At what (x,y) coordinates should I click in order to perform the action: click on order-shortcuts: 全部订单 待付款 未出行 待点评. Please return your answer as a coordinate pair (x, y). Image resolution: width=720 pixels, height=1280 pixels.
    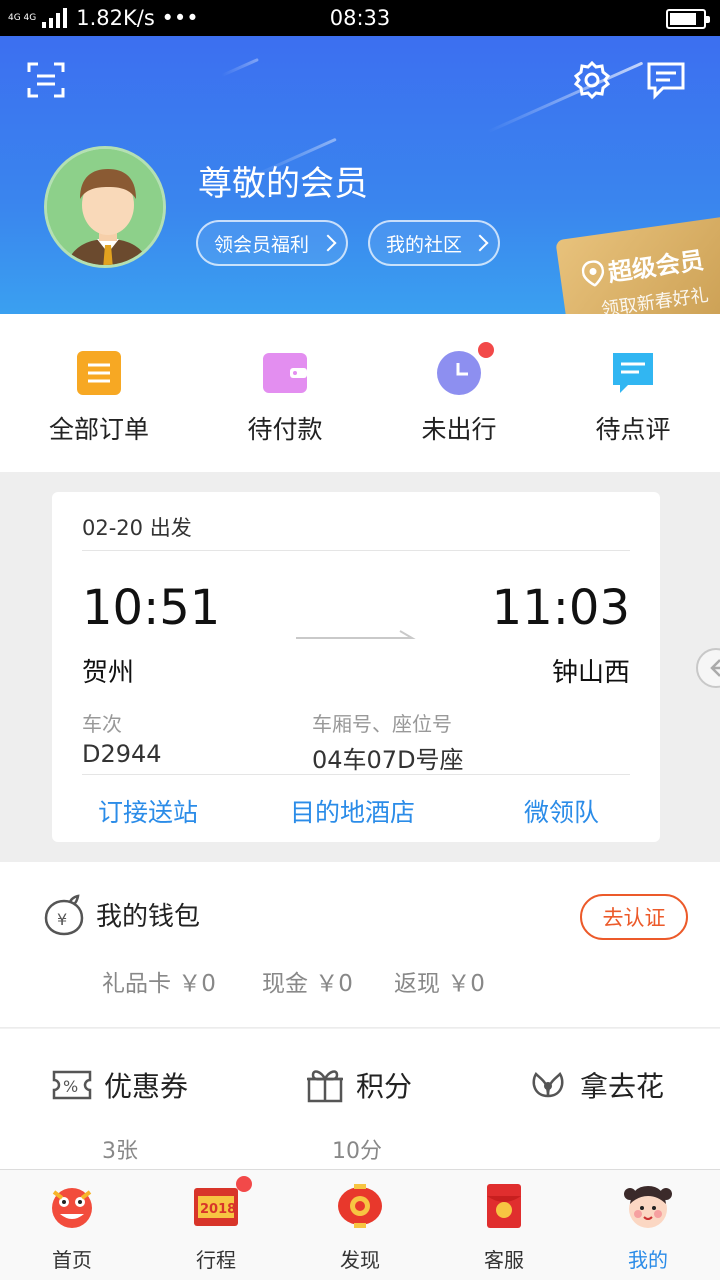
    Looking at the image, I should click on (360, 393).